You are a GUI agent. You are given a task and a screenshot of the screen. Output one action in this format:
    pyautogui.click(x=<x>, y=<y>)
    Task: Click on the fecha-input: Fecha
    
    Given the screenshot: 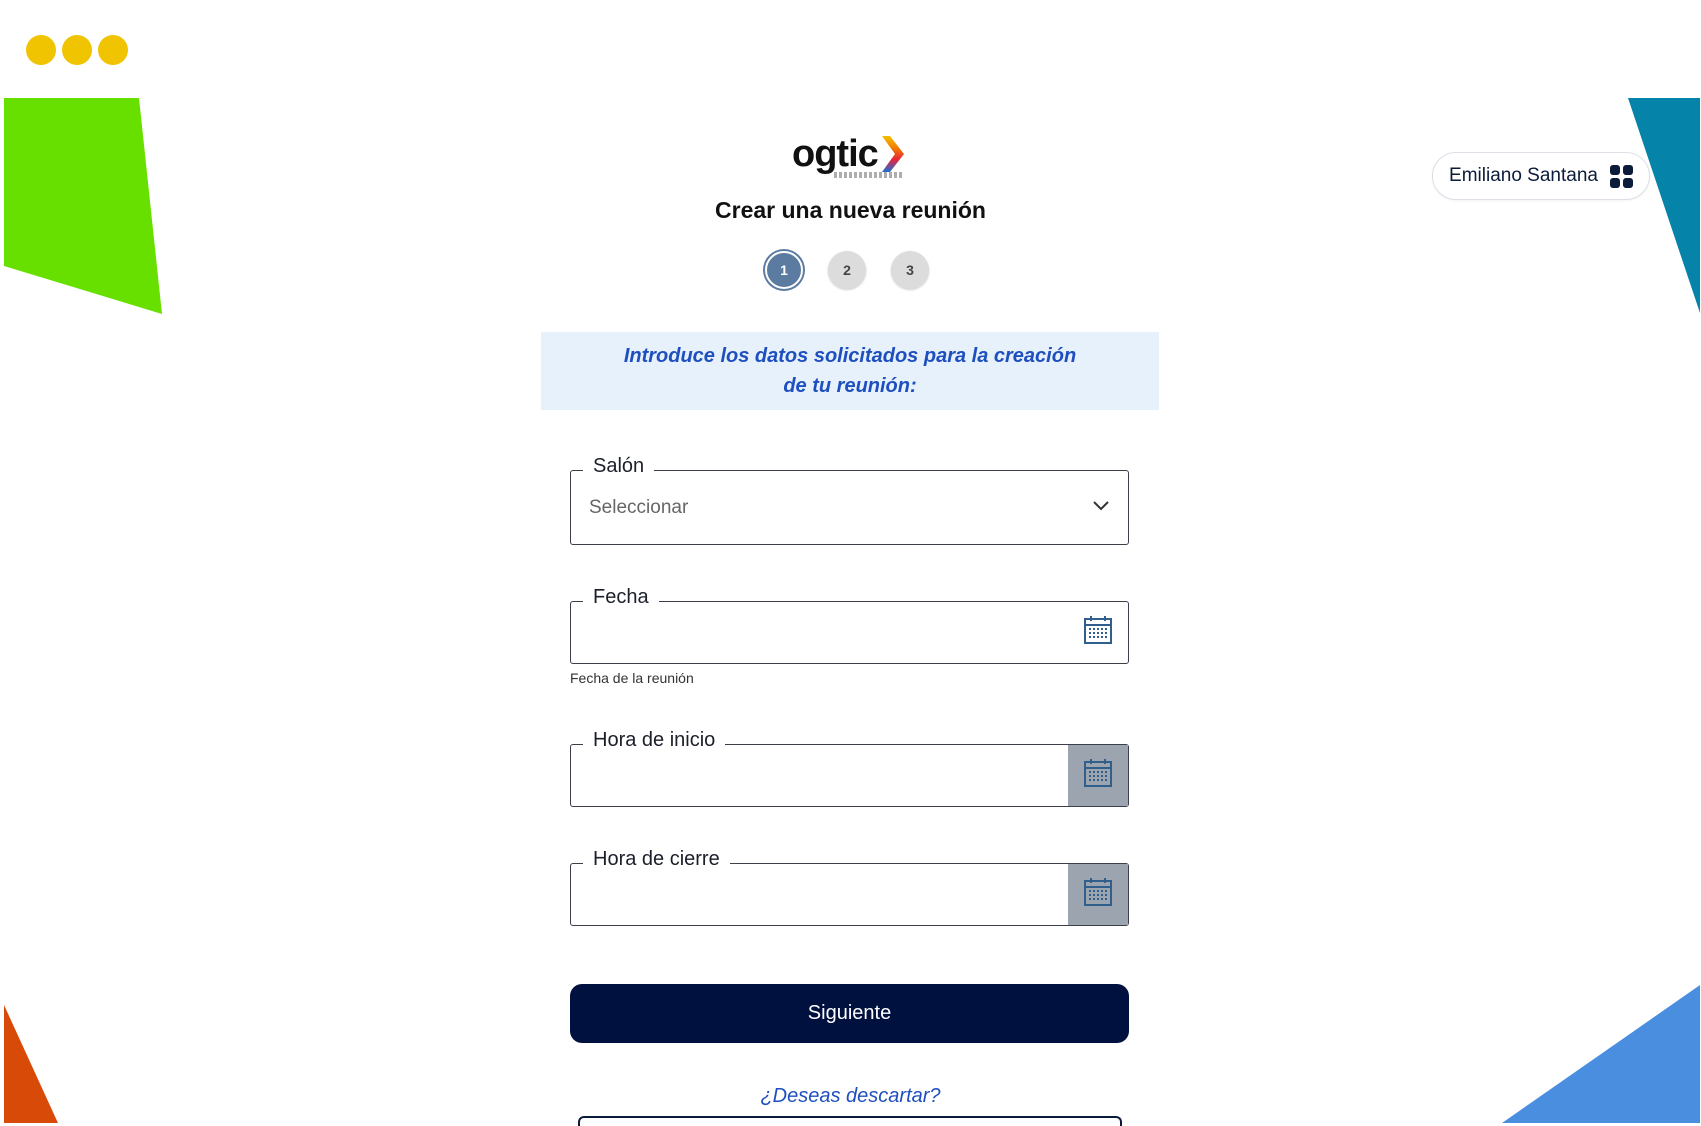 What is the action you would take?
    pyautogui.click(x=849, y=625)
    